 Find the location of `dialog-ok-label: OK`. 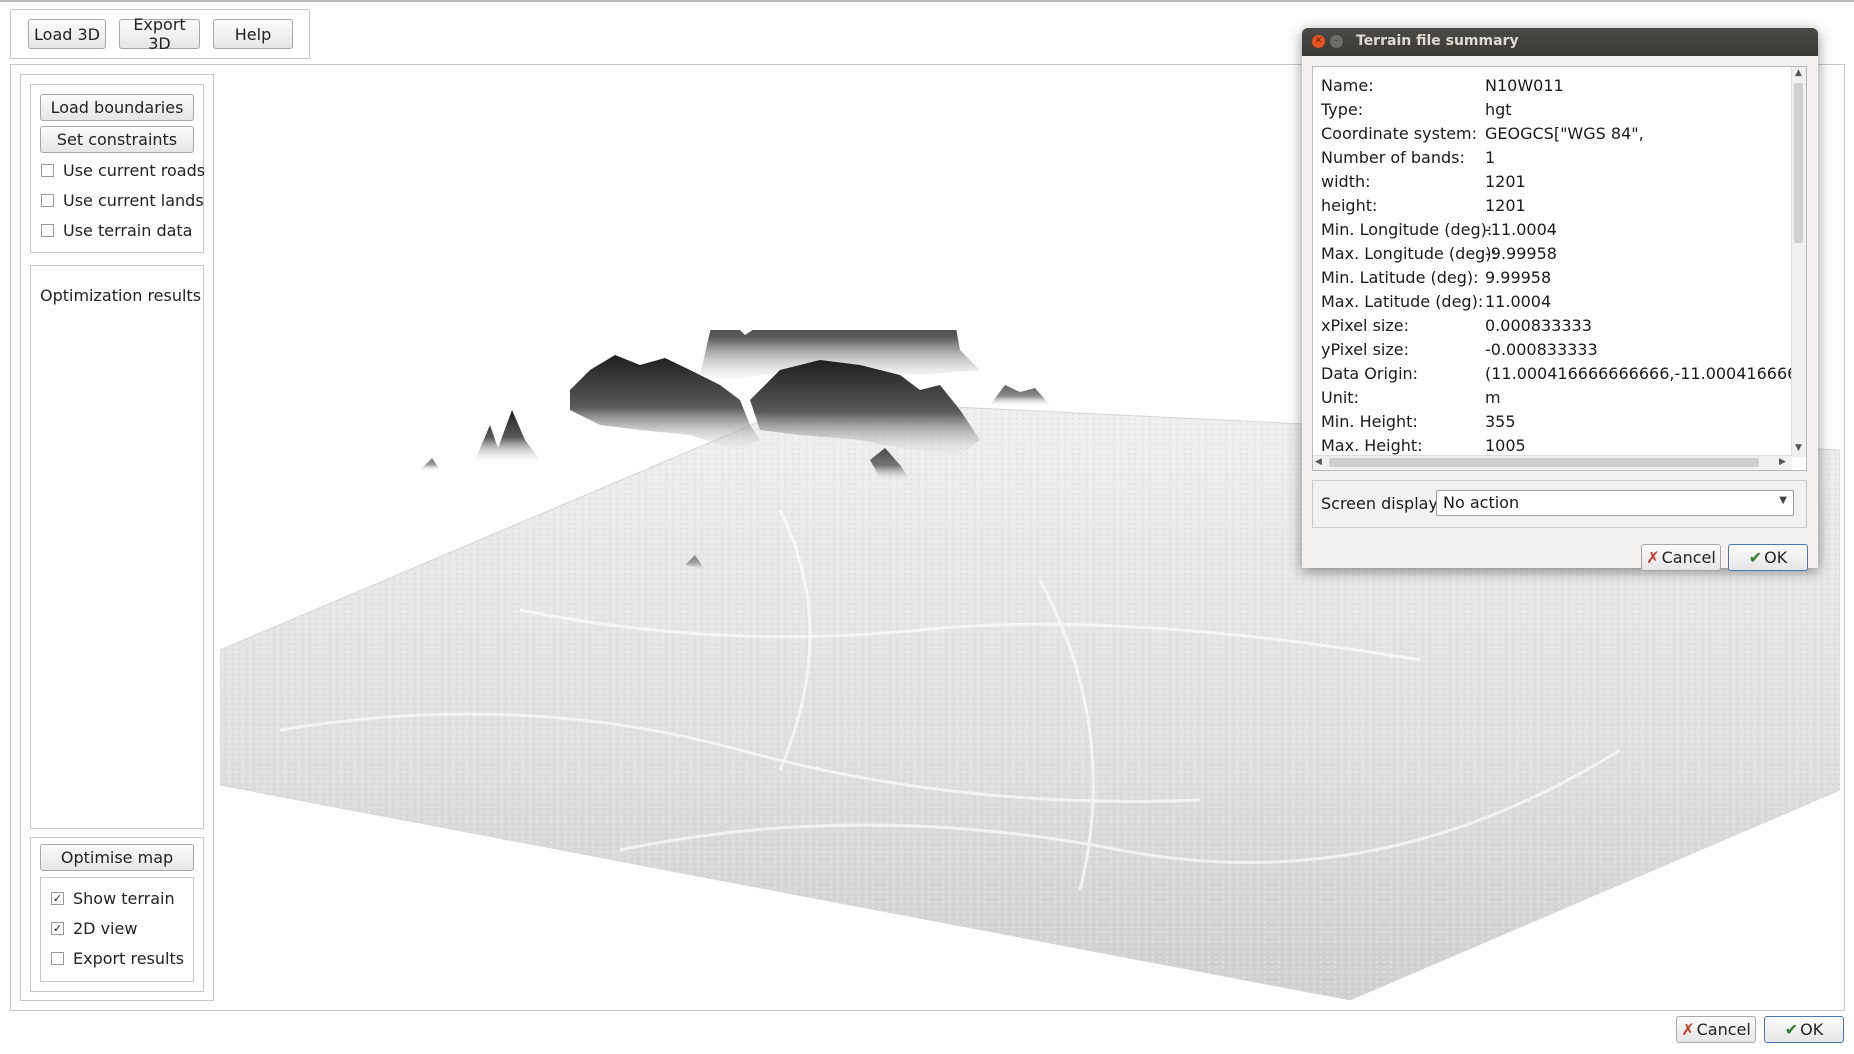

dialog-ok-label: OK is located at coordinates (1776, 557).